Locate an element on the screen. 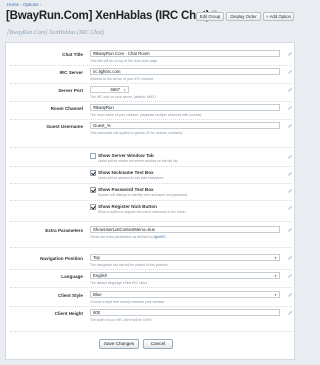 The width and height of the screenshot is (320, 365). language-label: Language is located at coordinates (72, 276).